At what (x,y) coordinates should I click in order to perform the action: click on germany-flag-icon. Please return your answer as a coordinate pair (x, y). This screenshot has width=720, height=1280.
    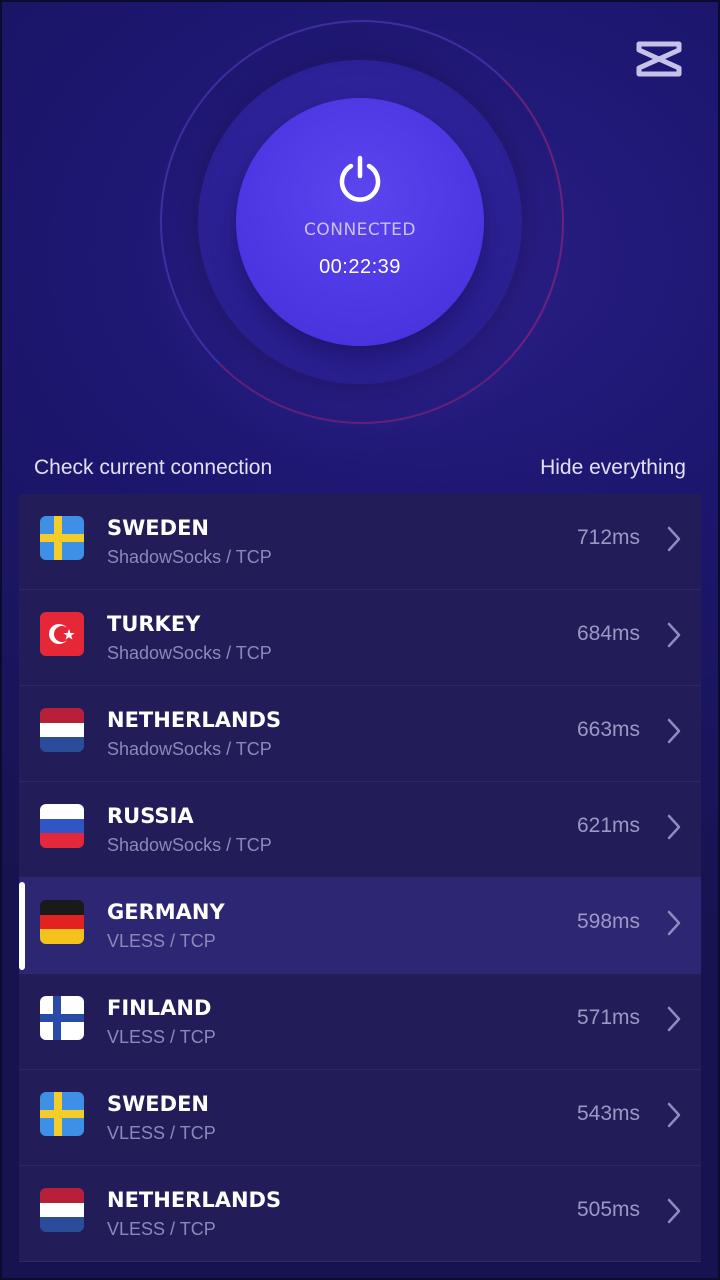
    Looking at the image, I should click on (62, 922).